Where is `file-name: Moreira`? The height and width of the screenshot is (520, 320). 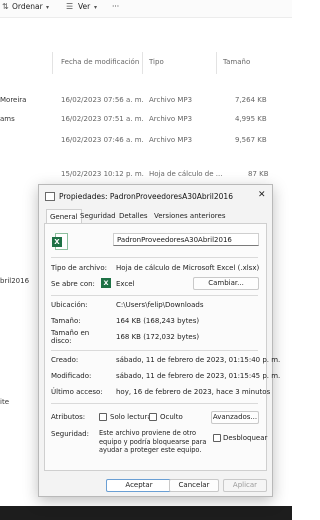 file-name: Moreira is located at coordinates (13, 100).